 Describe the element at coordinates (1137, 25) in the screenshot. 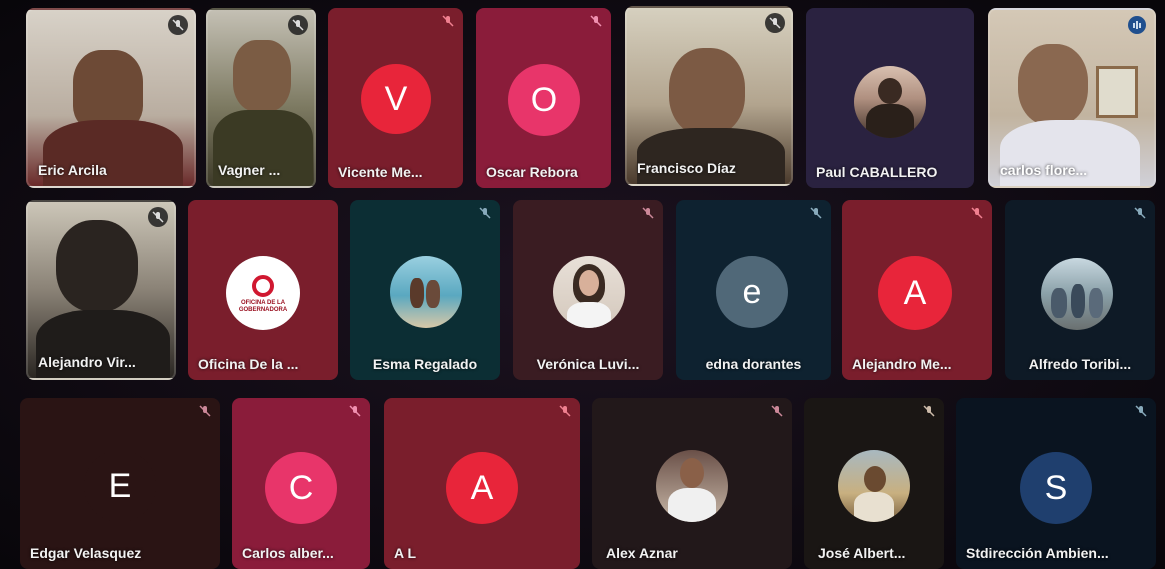

I see `audio-level-icon` at that location.